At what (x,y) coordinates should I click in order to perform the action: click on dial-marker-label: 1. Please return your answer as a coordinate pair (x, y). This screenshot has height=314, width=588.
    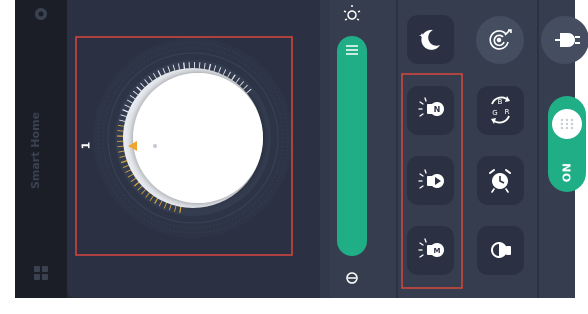
    Looking at the image, I should click on (86, 145).